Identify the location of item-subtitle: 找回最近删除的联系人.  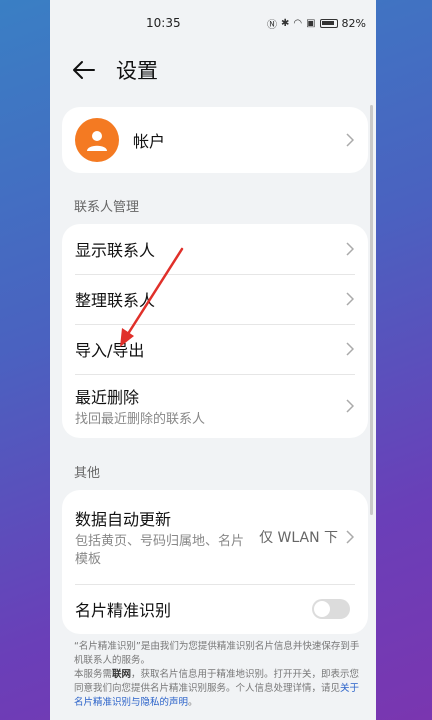
(140, 419).